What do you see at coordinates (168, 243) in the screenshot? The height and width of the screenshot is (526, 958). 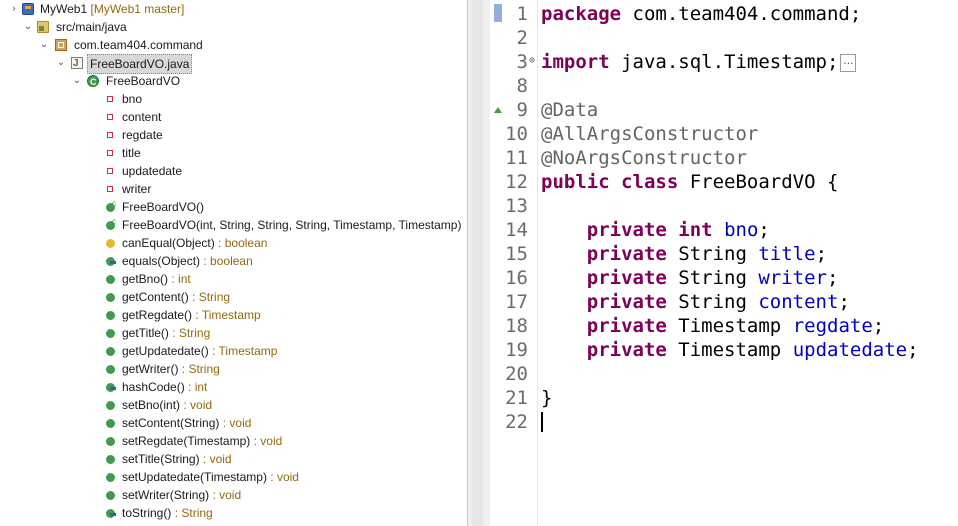 I see `member-label: canEqual(Object)` at bounding box center [168, 243].